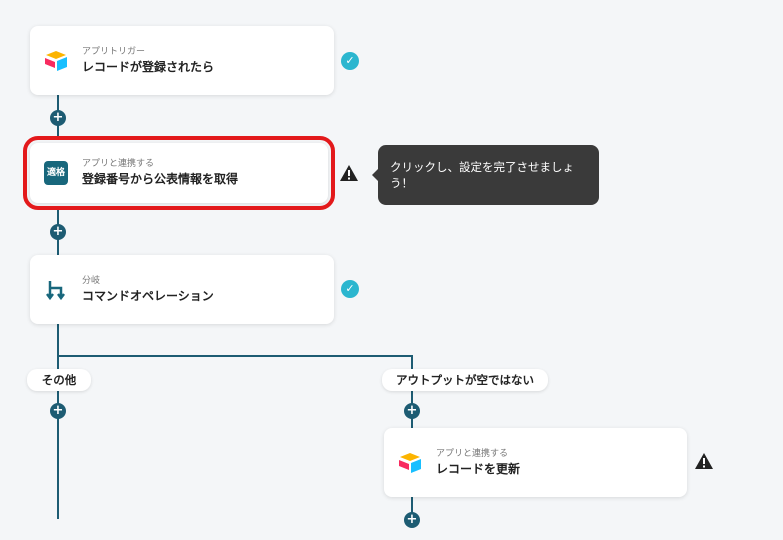 The width and height of the screenshot is (783, 540). Describe the element at coordinates (478, 468) in the screenshot. I see `step-title: レコードを更新` at that location.